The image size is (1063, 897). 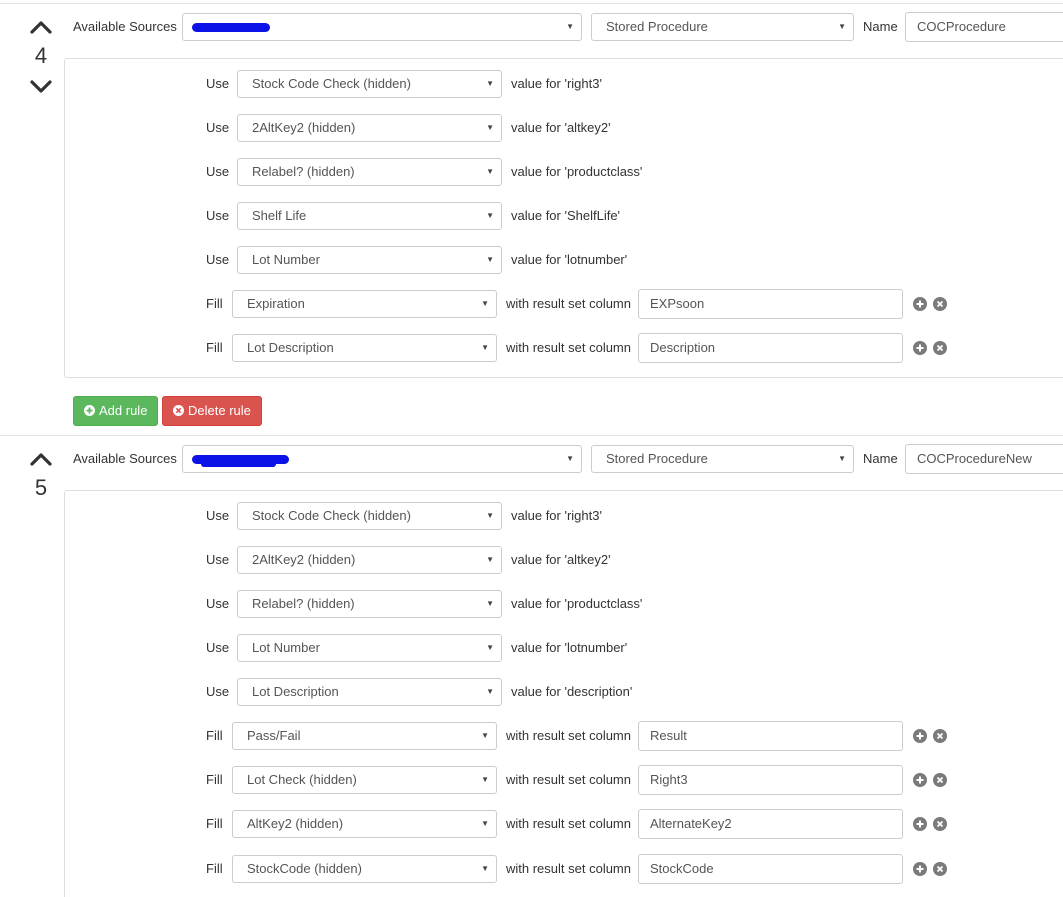 What do you see at coordinates (770, 304) in the screenshot?
I see `result-column-input: EXPsoon` at bounding box center [770, 304].